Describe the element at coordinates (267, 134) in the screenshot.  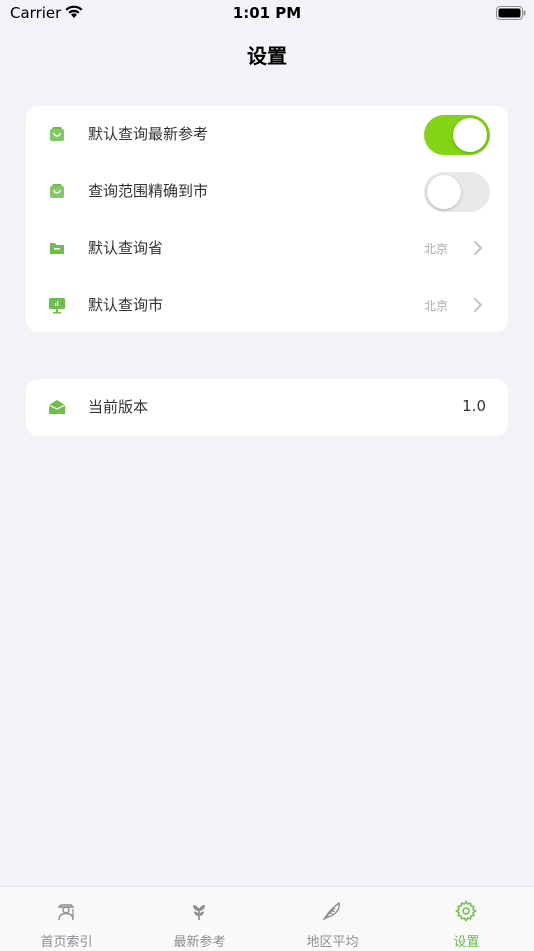
I see `setting-row-default-latest: 默认查询最新参考` at that location.